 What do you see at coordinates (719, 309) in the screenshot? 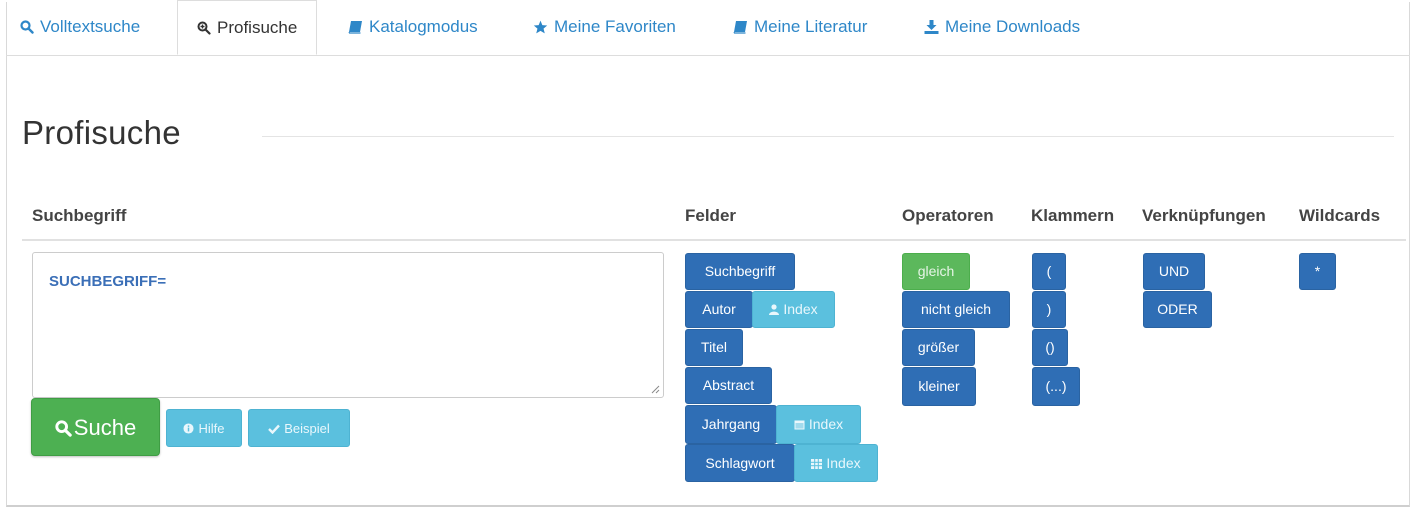
I see `field-autor-button: Autor` at bounding box center [719, 309].